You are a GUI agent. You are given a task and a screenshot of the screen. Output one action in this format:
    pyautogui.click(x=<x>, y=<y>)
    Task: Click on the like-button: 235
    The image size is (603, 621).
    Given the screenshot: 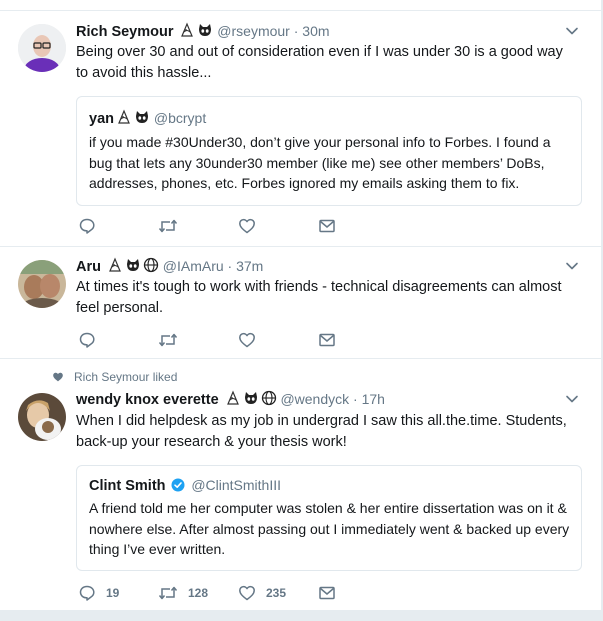 What is the action you would take?
    pyautogui.click(x=262, y=593)
    